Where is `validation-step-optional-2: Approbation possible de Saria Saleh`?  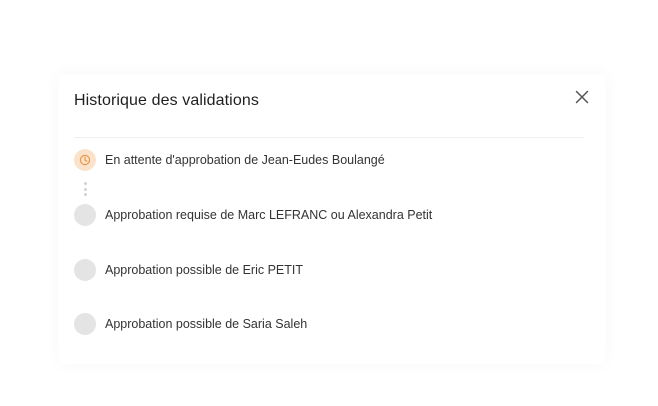 validation-step-optional-2: Approbation possible de Saria Saleh is located at coordinates (190, 324).